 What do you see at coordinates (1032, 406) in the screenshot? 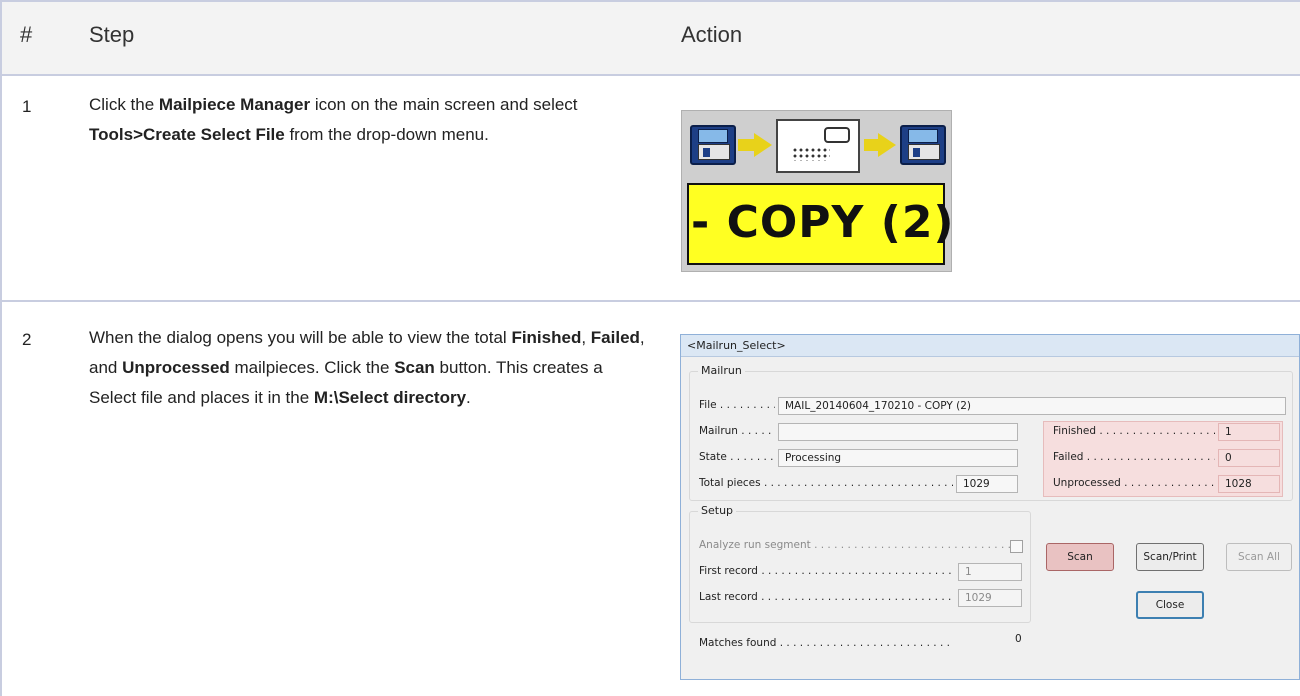
I see `file-field: MAIL_20140604_170210 - COPY (2)` at bounding box center [1032, 406].